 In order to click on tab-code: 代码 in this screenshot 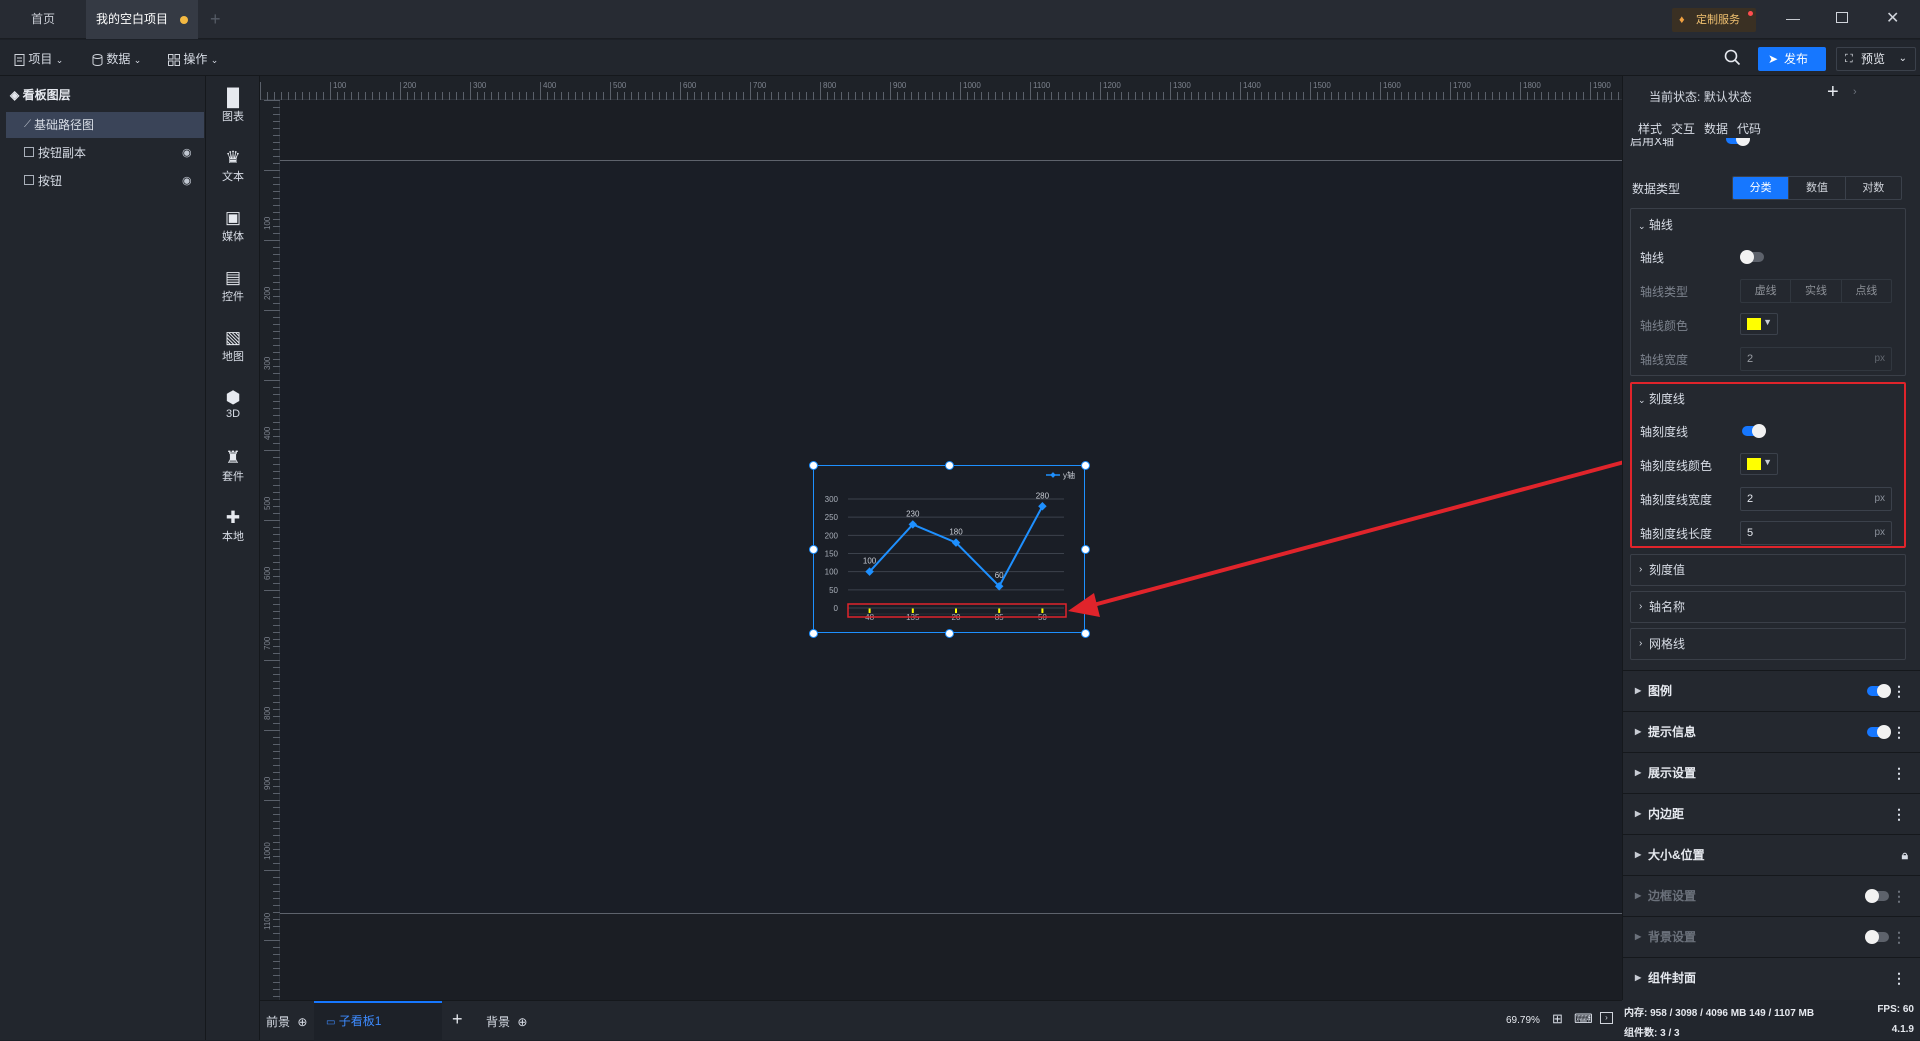, I will do `click(1749, 128)`.